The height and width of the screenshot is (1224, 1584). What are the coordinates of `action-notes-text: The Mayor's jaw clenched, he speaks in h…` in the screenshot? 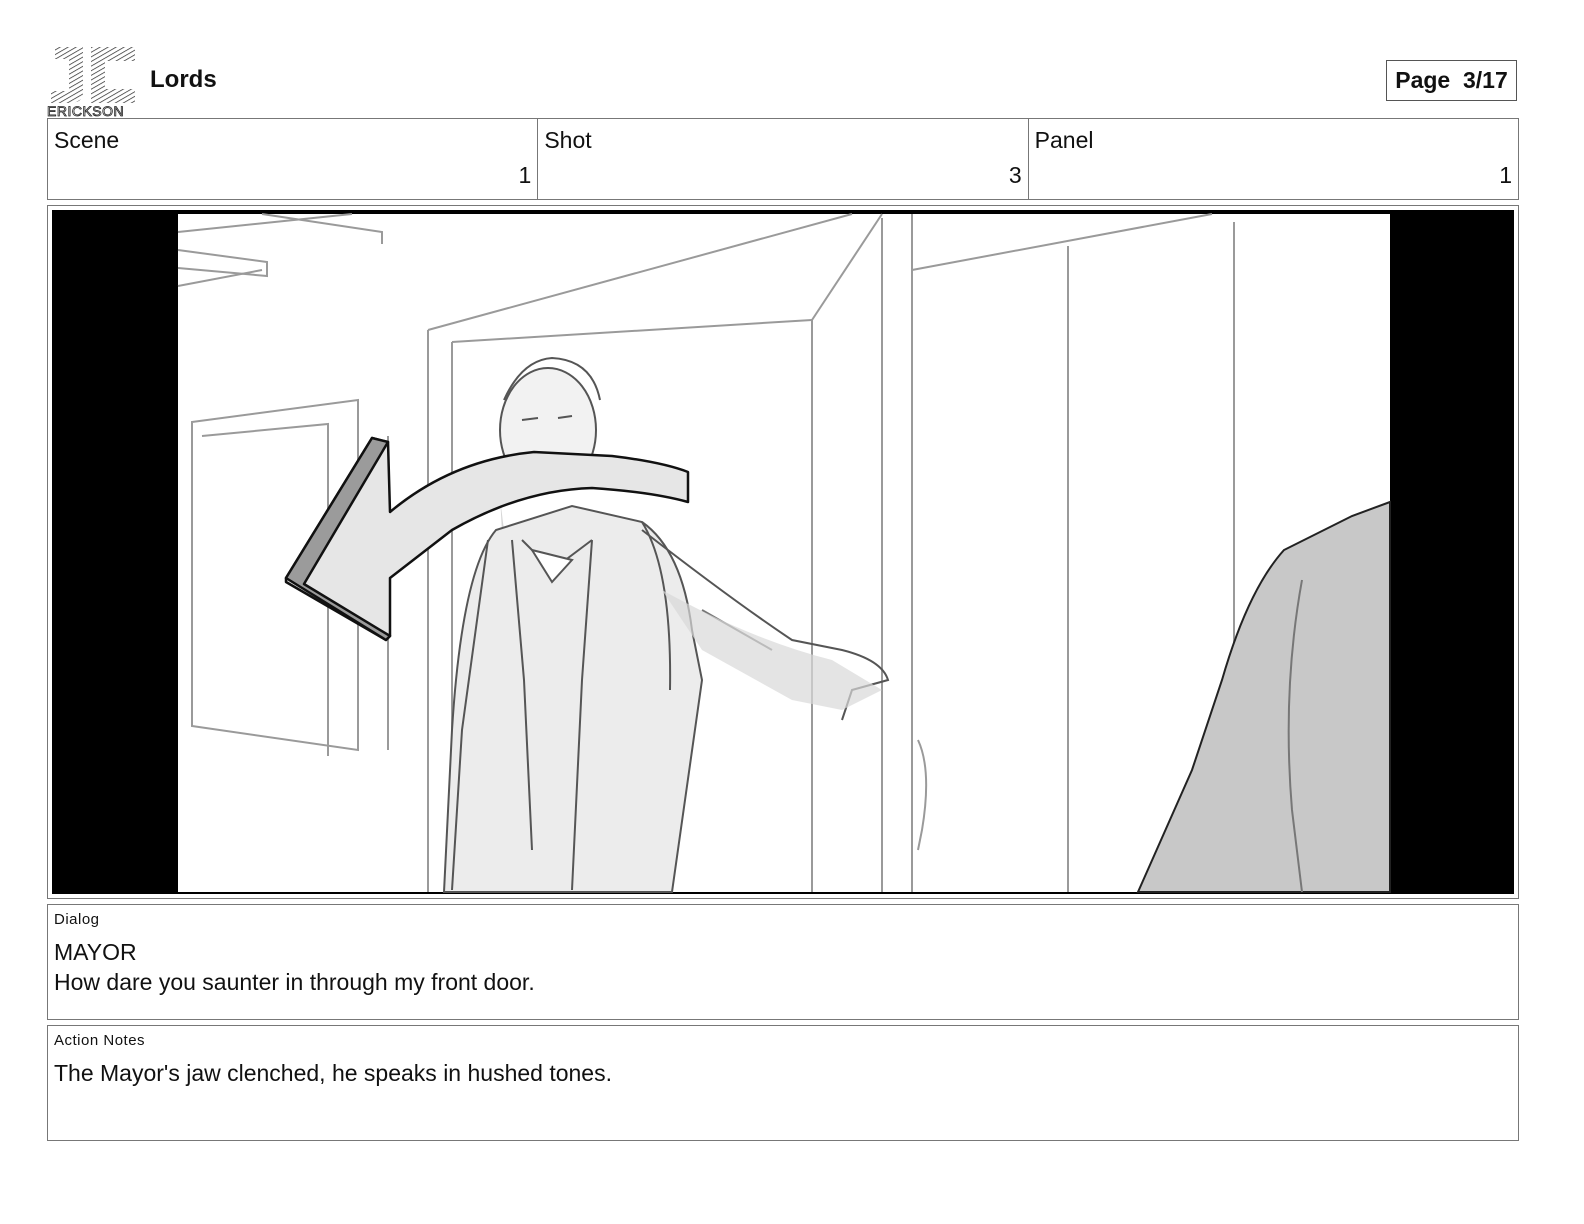 It's located at (333, 1073).